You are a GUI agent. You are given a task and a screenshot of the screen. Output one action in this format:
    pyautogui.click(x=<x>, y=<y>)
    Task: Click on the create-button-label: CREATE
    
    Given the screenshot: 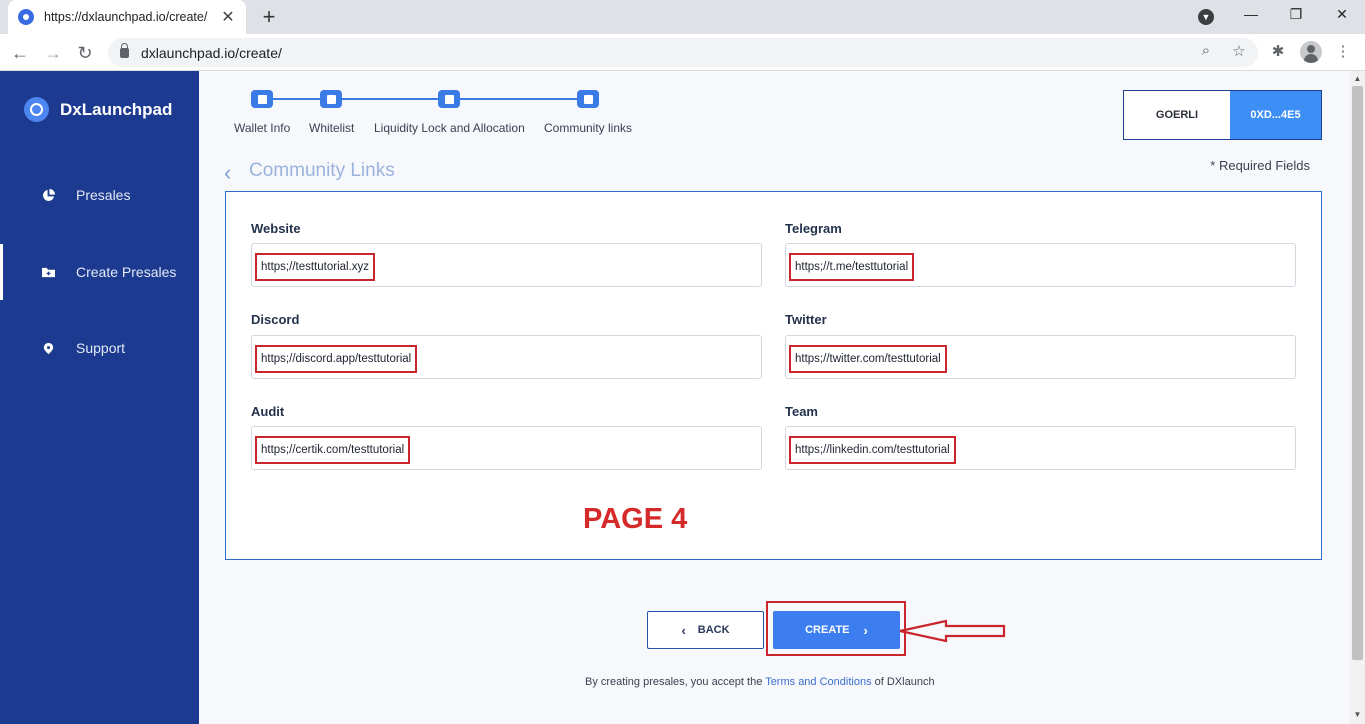 What is the action you would take?
    pyautogui.click(x=827, y=630)
    